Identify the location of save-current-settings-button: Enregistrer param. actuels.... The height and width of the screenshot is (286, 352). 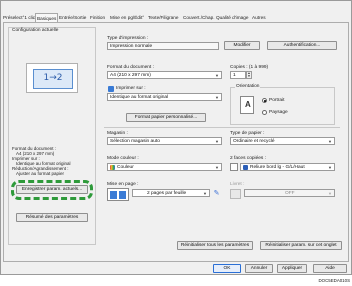
(52, 189).